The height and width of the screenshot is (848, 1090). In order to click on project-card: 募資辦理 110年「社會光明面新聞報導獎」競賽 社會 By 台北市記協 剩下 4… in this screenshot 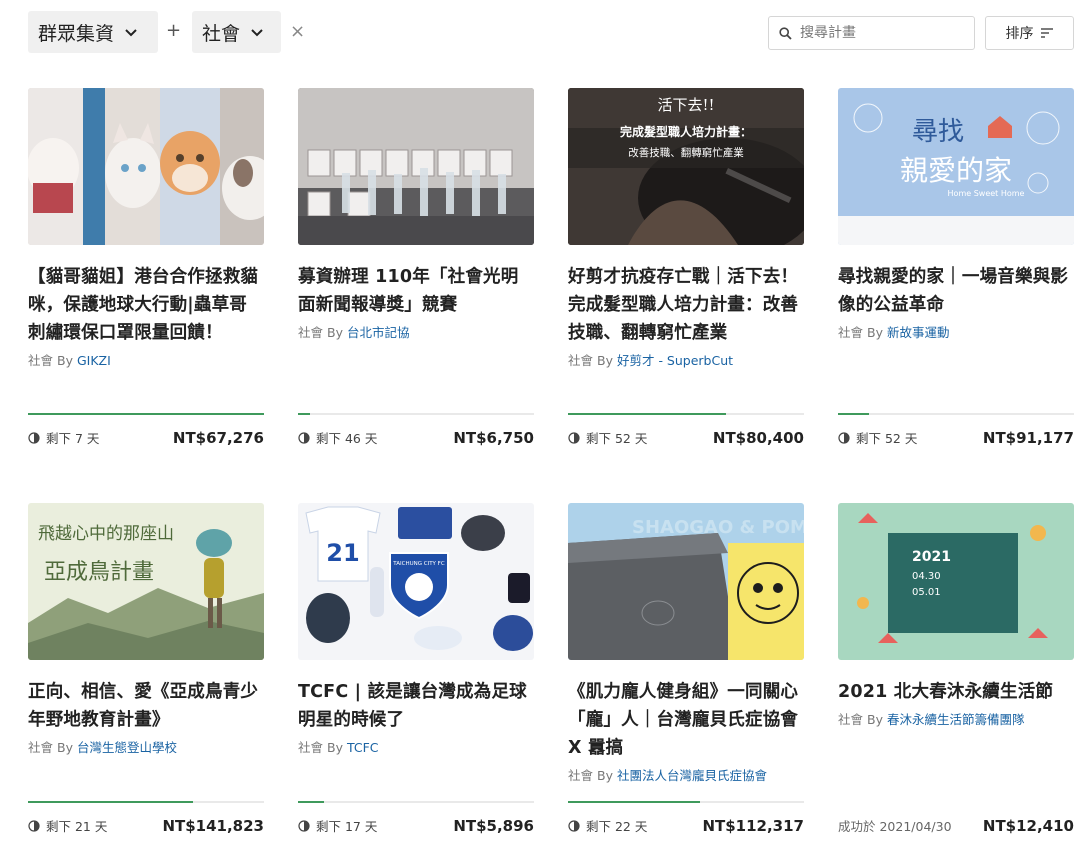, I will do `click(416, 267)`.